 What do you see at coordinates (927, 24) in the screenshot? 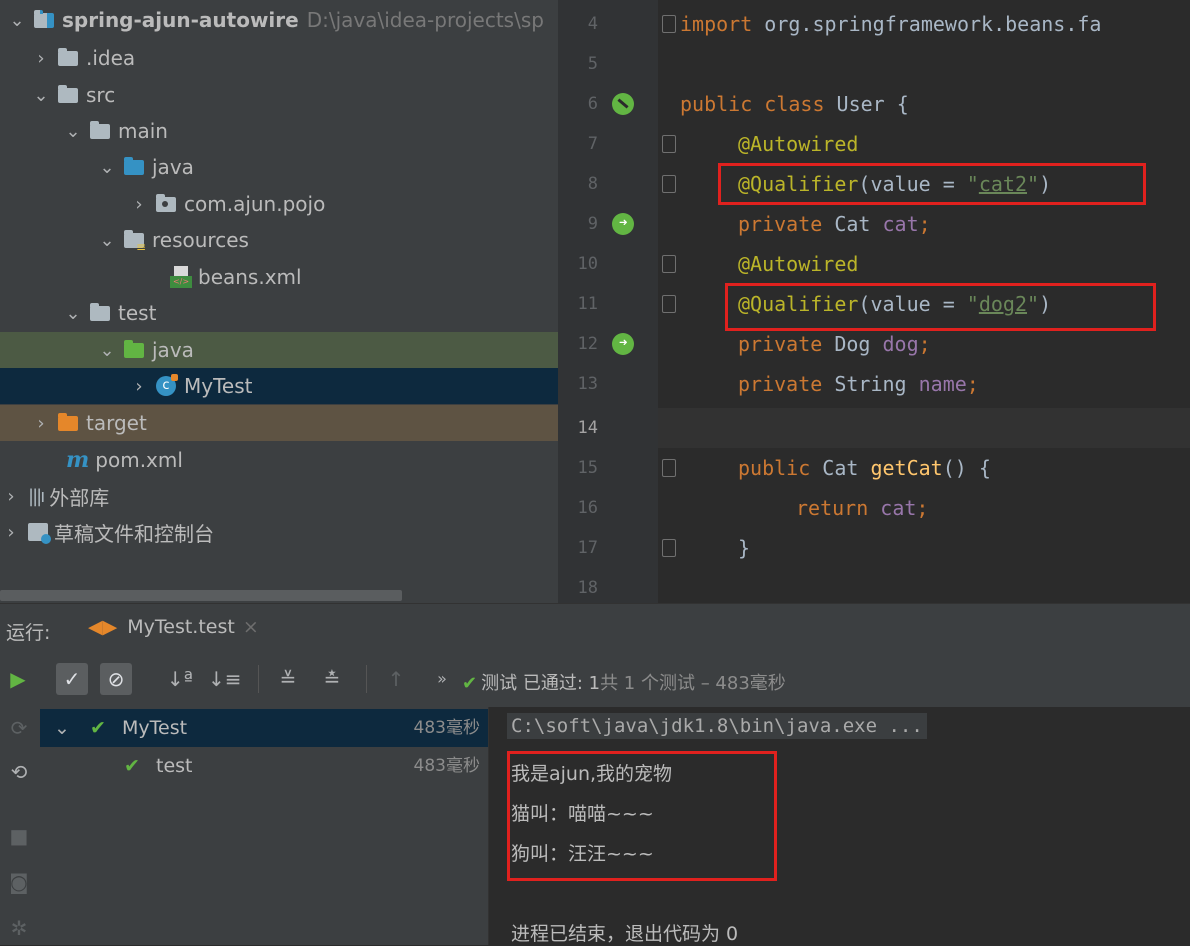
I see `code-text: org.springframework.beans.fa` at bounding box center [927, 24].